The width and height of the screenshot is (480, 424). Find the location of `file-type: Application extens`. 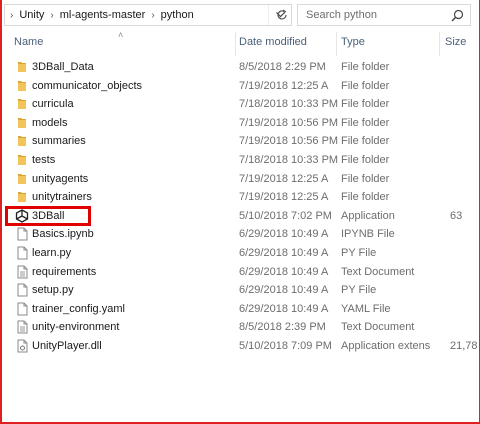

file-type: Application extens is located at coordinates (386, 345).